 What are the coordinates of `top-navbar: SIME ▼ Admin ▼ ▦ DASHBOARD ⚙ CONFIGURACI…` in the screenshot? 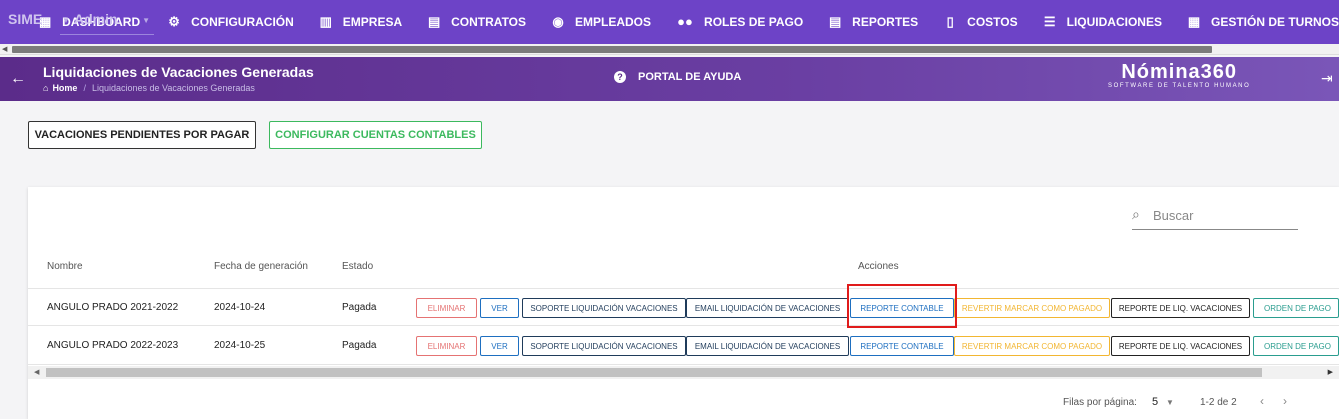 It's located at (669, 22).